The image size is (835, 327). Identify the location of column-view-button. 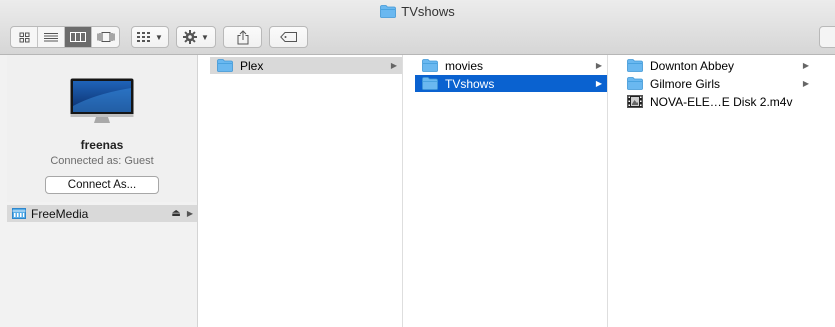
(78, 37).